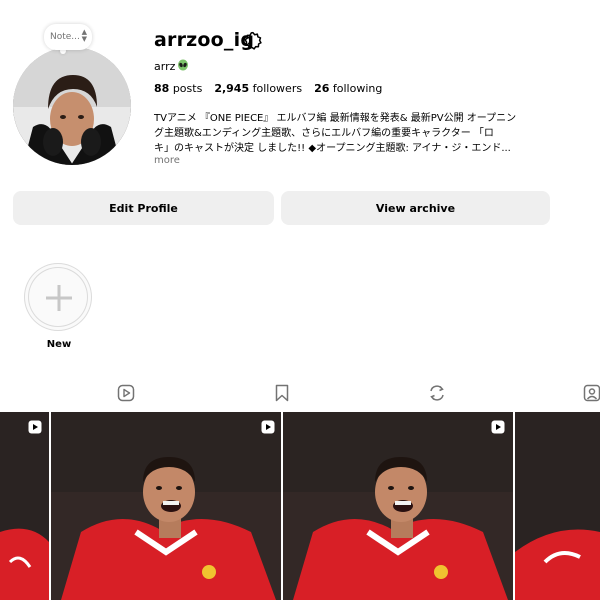  I want to click on avatar-photo, so click(72, 106).